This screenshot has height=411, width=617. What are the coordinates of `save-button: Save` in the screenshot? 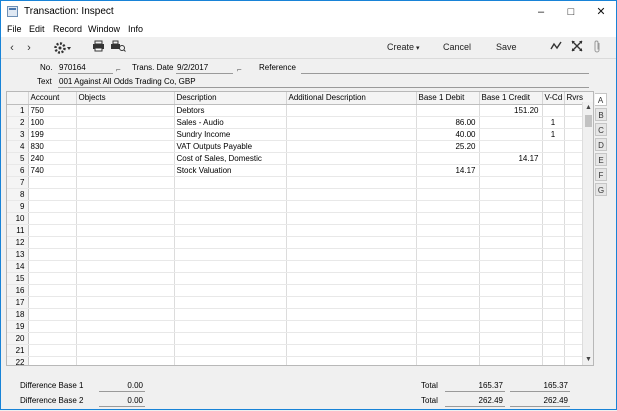 It's located at (506, 47).